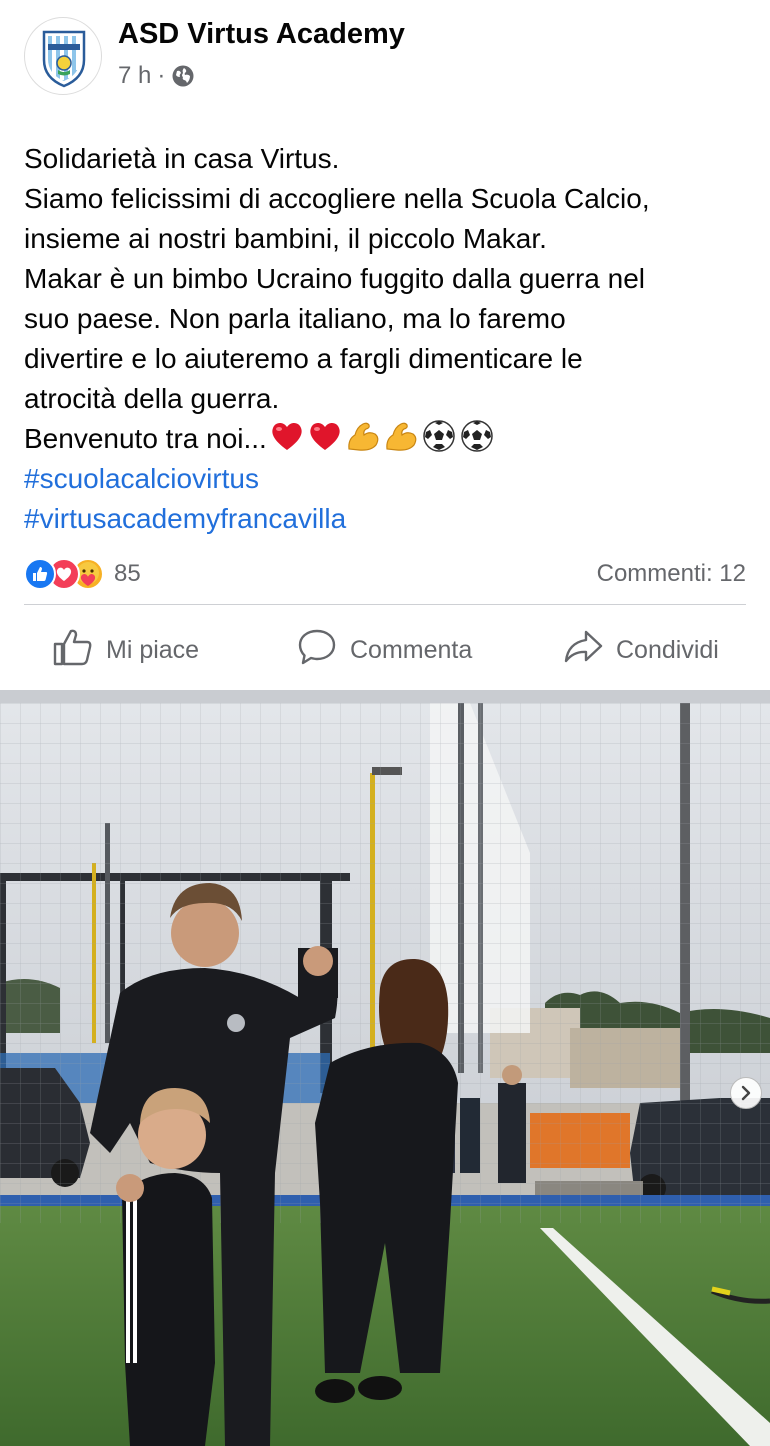 The width and height of the screenshot is (770, 1446). I want to click on club-crest-logo, so click(64, 59).